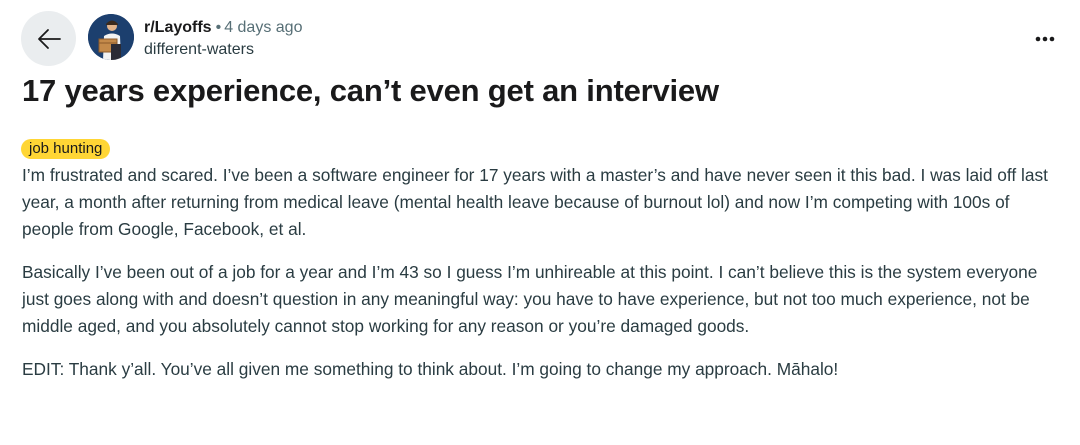  What do you see at coordinates (223, 28) in the screenshot?
I see `post-meta-top: r/Layoffs • 4 days ago` at bounding box center [223, 28].